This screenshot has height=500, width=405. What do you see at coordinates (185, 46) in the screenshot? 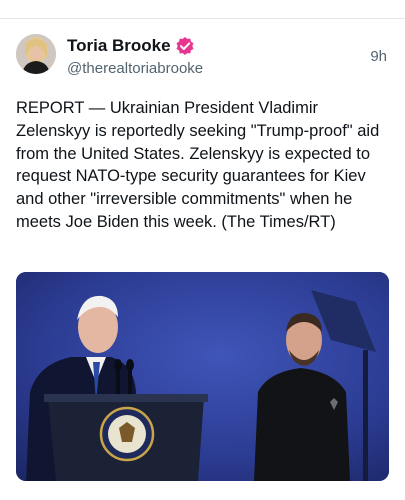
I see `verified-badge-icon` at bounding box center [185, 46].